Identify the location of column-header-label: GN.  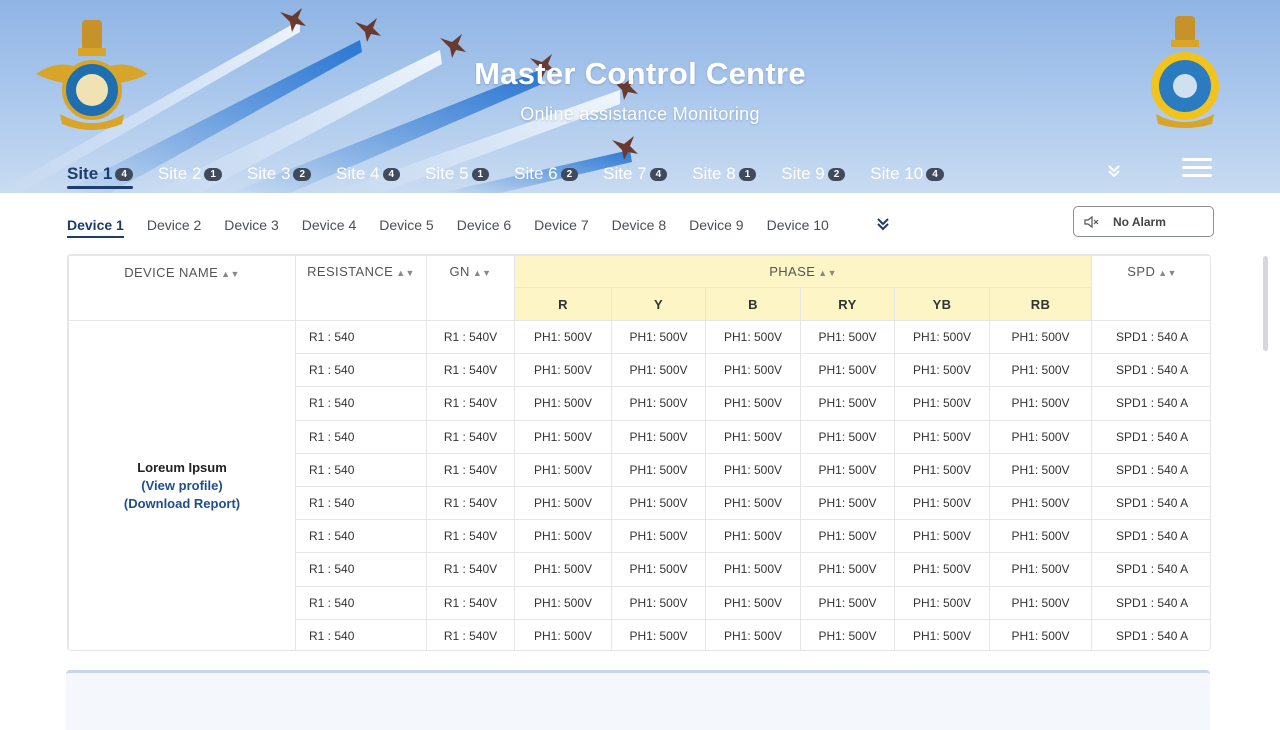
(459, 271).